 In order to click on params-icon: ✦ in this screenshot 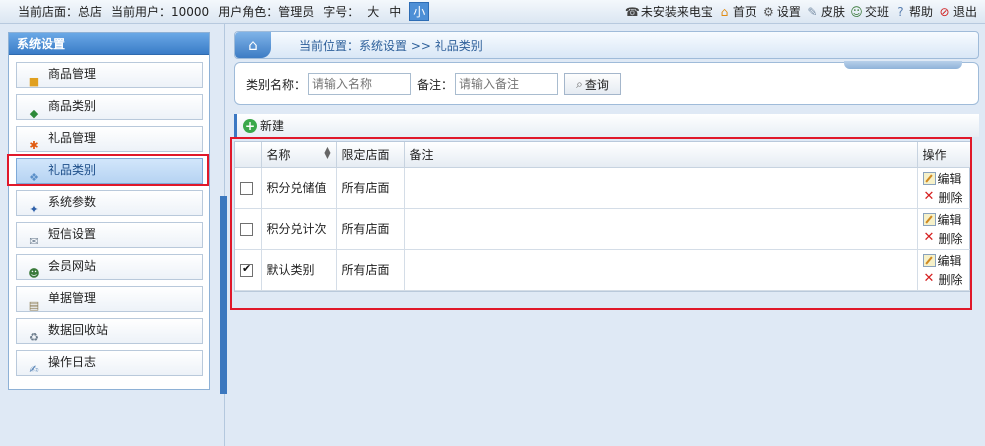, I will do `click(34, 209)`.